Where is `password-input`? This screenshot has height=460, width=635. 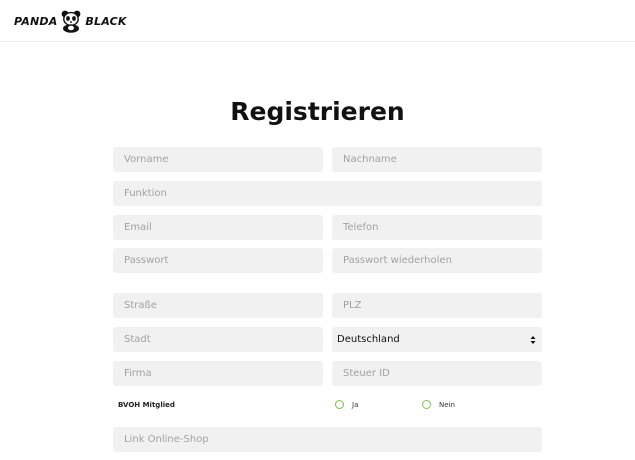 password-input is located at coordinates (218, 260).